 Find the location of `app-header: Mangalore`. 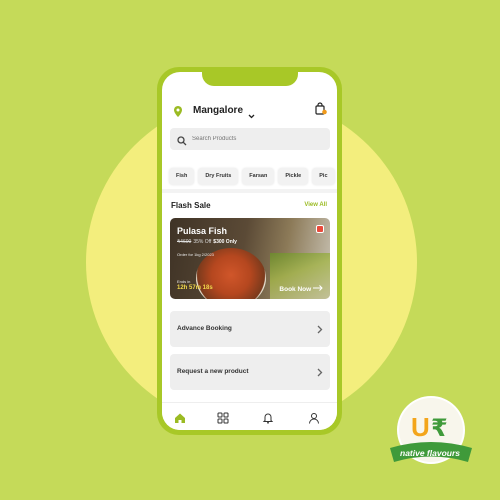

app-header: Mangalore is located at coordinates (249, 111).